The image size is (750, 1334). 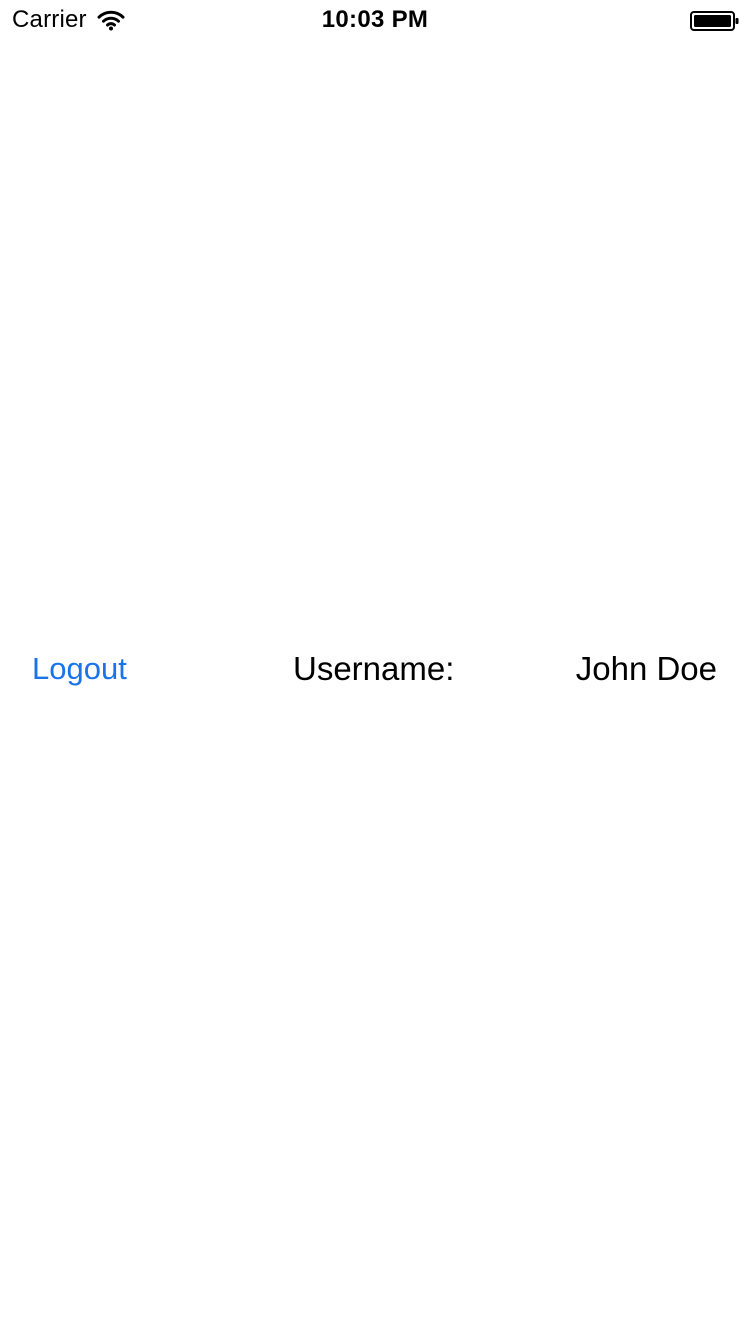 What do you see at coordinates (714, 21) in the screenshot?
I see `battery-icon` at bounding box center [714, 21].